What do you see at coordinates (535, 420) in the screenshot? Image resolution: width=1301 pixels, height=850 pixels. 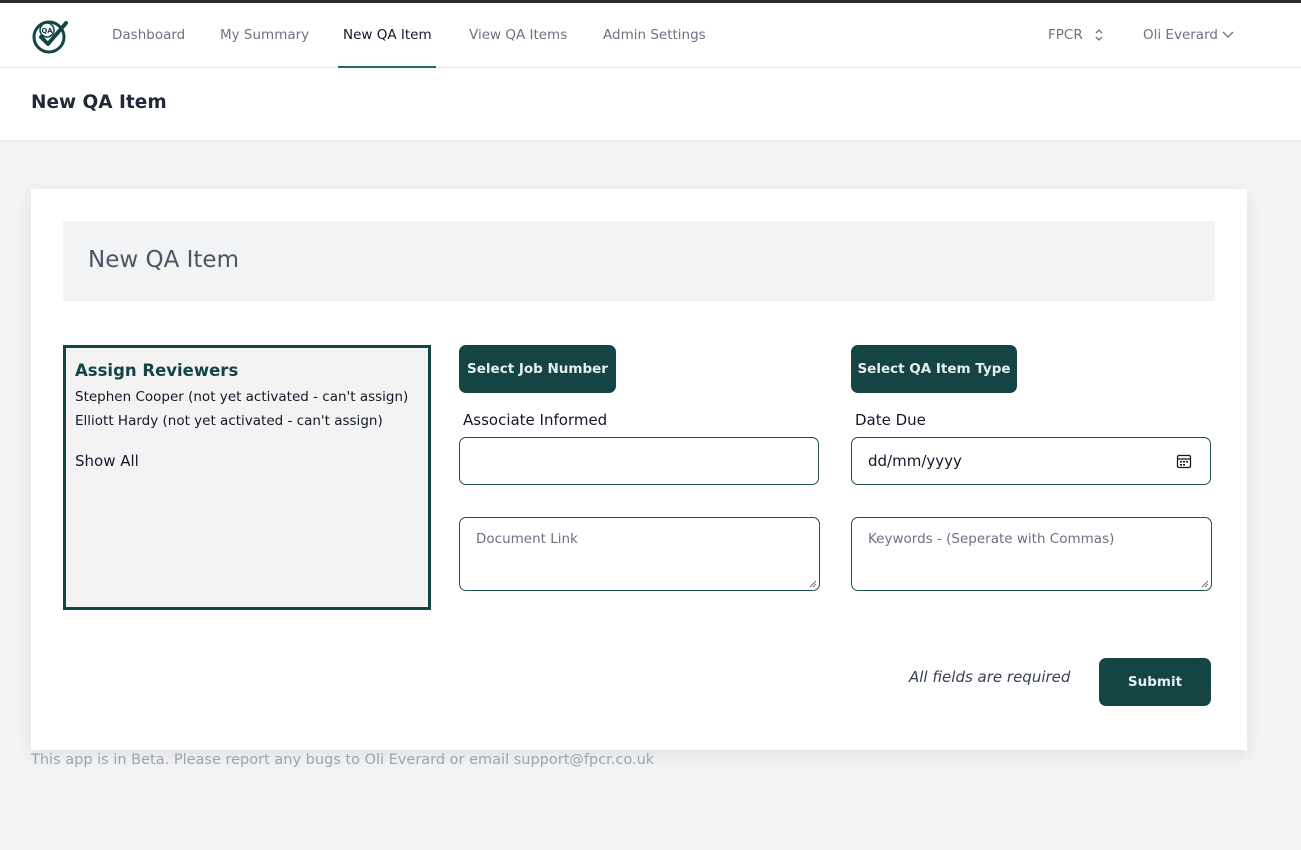 I see `associate-informed-label: Associate Informed` at bounding box center [535, 420].